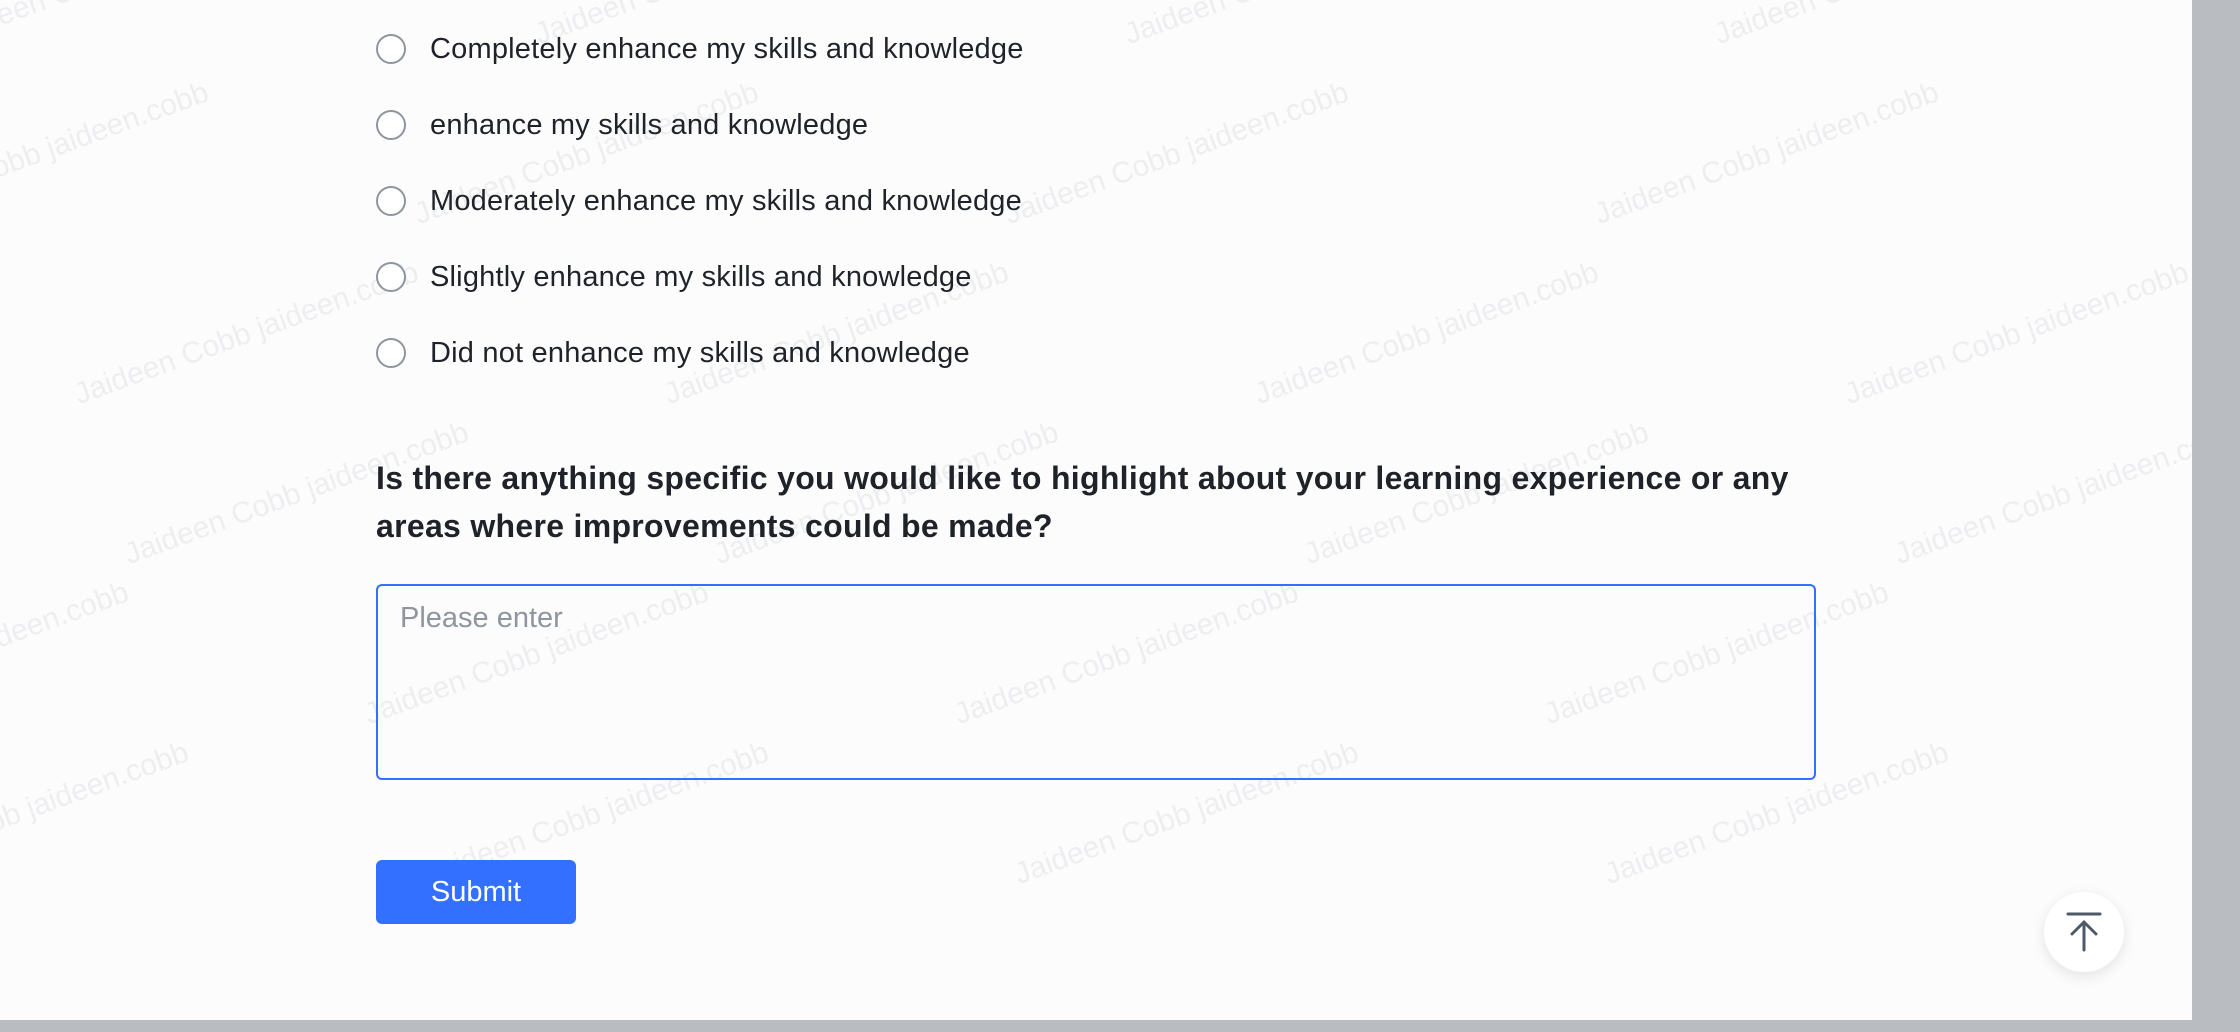 This screenshot has height=1032, width=2240. I want to click on question-line: areas where improvements could be made?, so click(714, 526).